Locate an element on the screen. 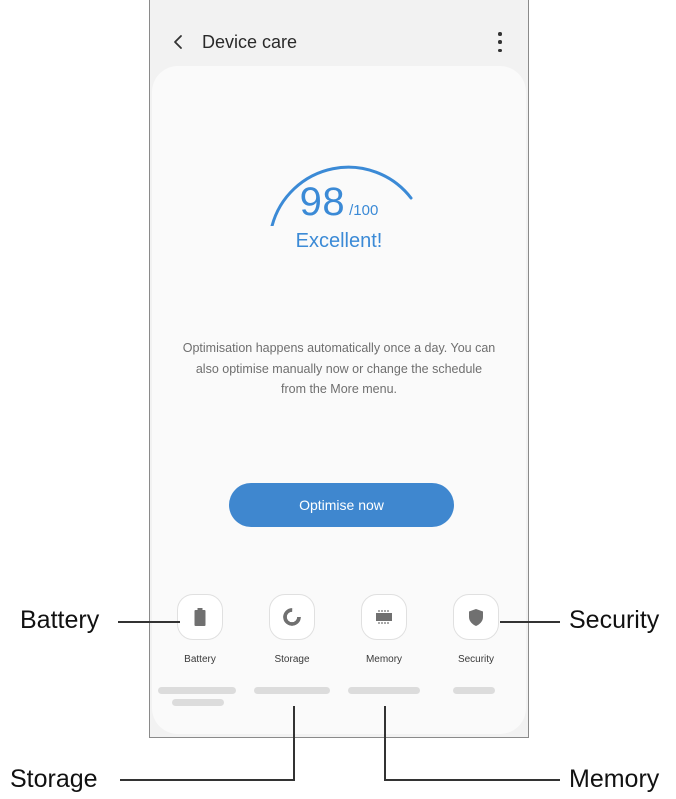  callout-line-battery is located at coordinates (149, 622).